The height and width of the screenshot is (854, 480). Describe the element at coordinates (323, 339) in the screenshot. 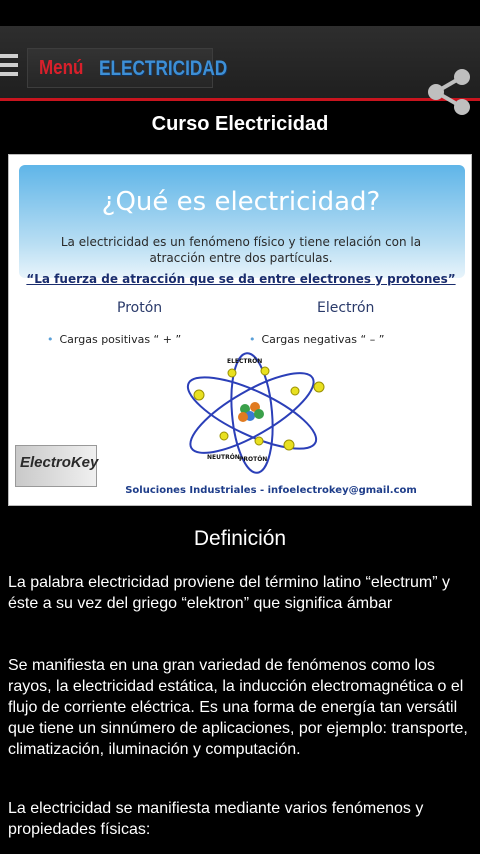

I see `negative-charge-label: Cargas negativas “ – ”` at that location.